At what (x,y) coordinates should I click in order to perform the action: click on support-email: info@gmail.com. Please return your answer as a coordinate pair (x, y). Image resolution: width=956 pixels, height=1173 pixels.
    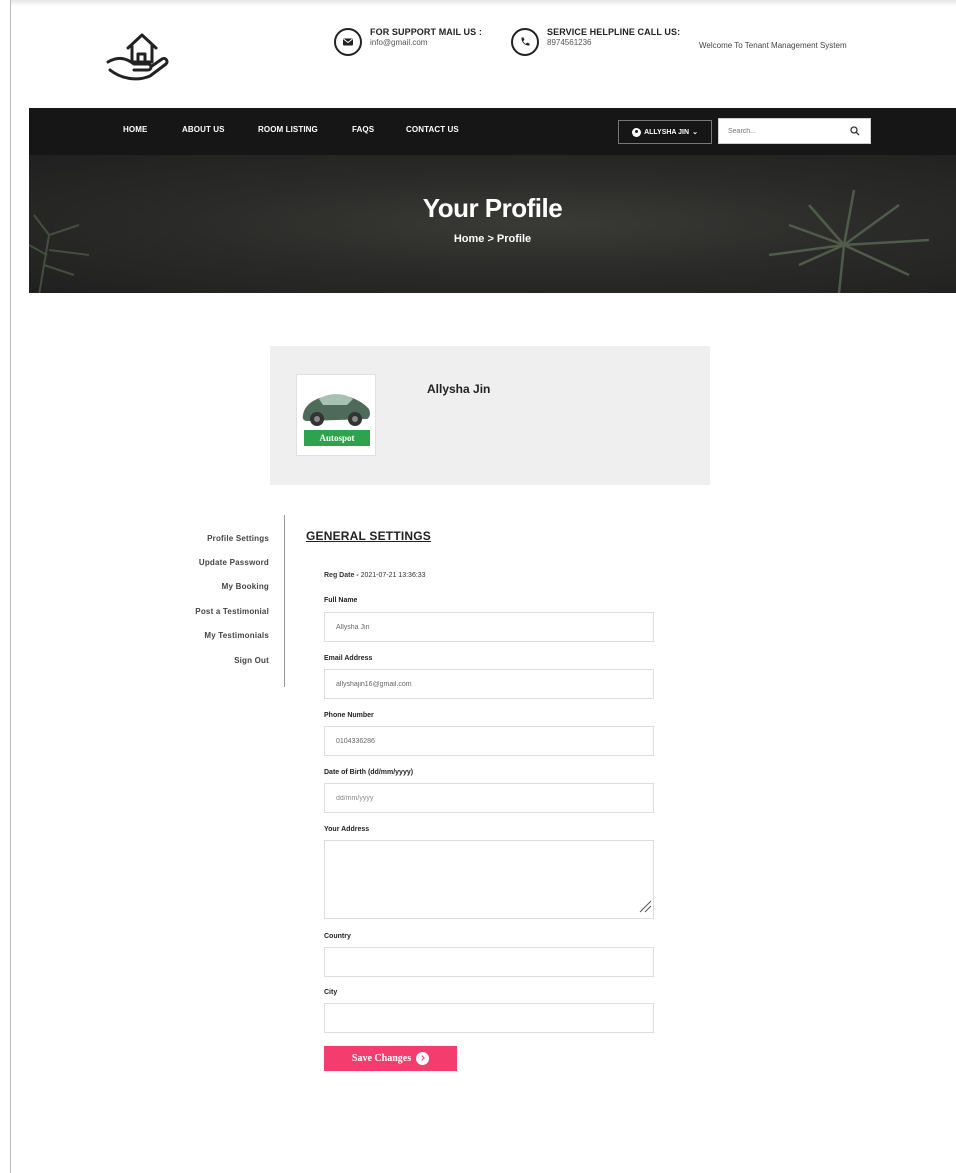
    Looking at the image, I should click on (426, 43).